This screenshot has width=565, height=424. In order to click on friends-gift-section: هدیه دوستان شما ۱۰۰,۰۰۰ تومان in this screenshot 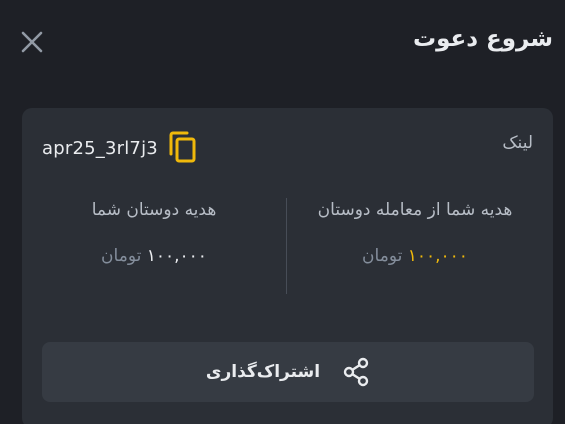, I will do `click(154, 233)`.